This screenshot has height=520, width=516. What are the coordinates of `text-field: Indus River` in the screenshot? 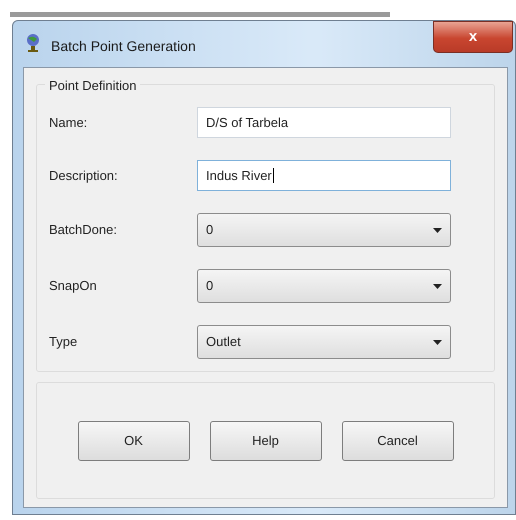 It's located at (324, 175).